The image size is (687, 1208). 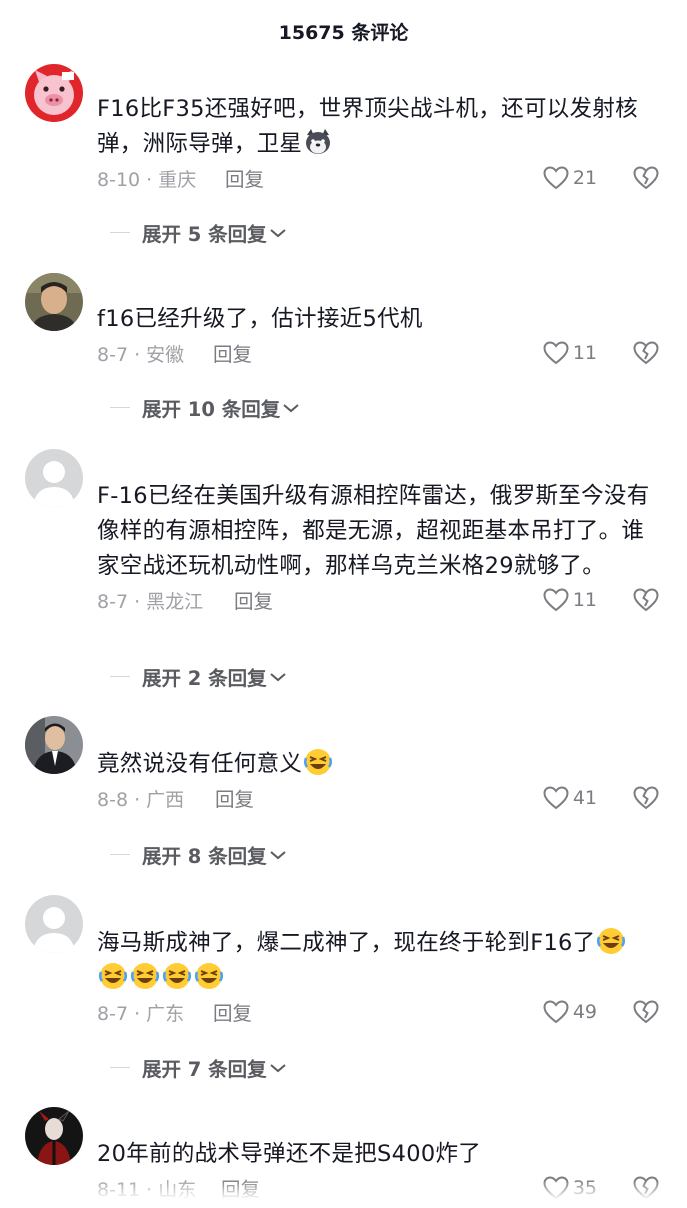 I want to click on comment-text: f16已经升级了，估计接近5代机, so click(x=260, y=319).